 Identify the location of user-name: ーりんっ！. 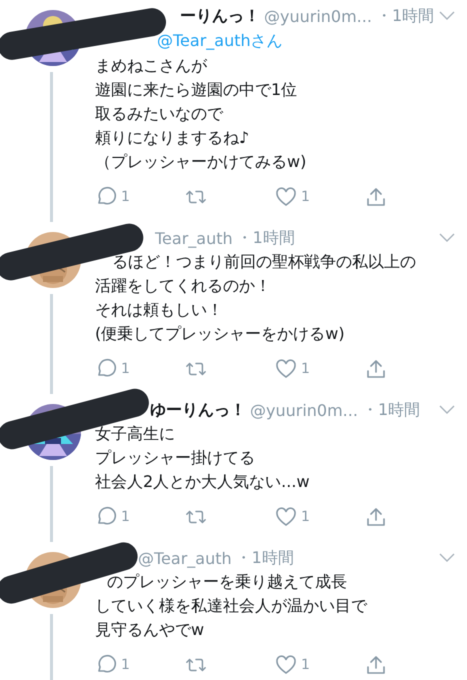
(220, 16).